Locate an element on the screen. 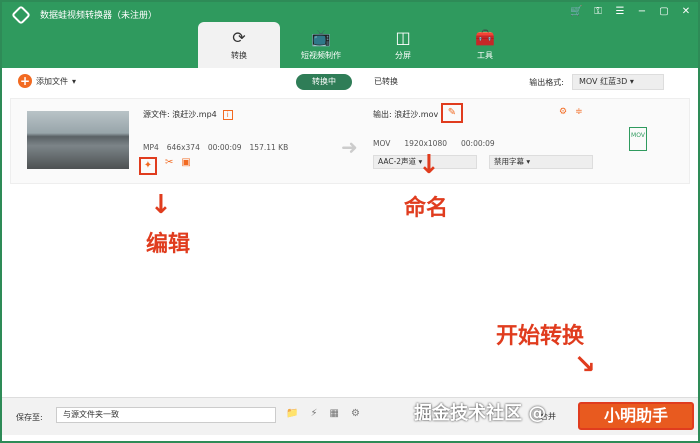 The width and height of the screenshot is (700, 443). annotation-start: 开始转换 is located at coordinates (540, 336).